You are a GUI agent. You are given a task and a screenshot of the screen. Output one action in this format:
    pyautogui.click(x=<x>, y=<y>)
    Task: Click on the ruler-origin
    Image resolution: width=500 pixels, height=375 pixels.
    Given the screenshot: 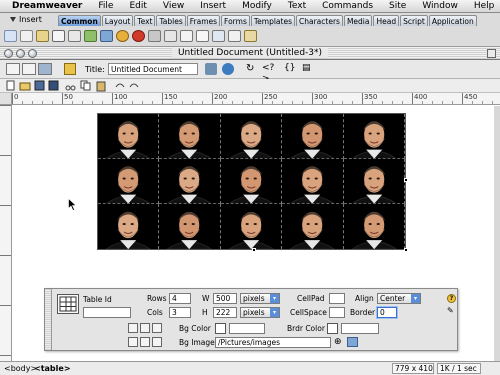 What is the action you would take?
    pyautogui.click(x=6, y=99)
    